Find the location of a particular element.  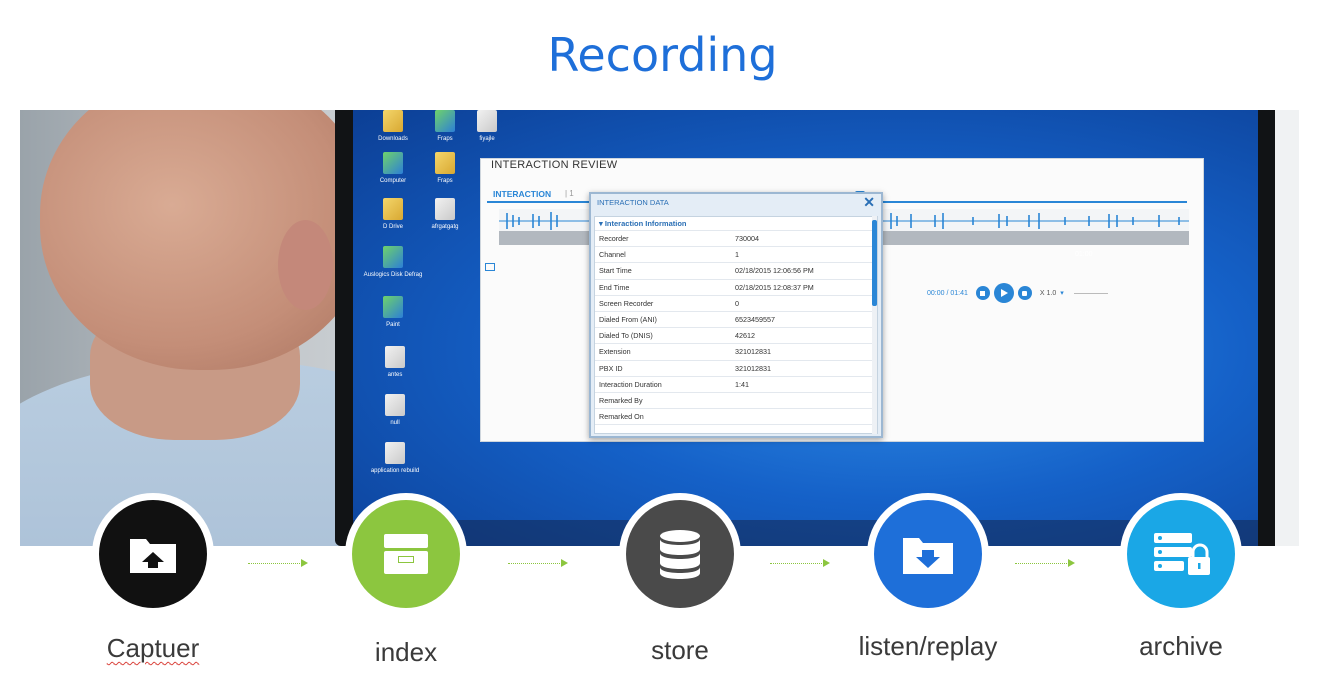

field-name: Dialed From (ANI) is located at coordinates (628, 319).